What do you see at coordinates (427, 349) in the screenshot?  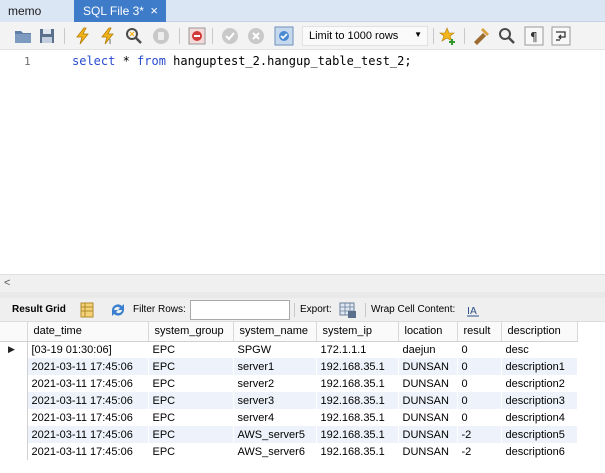 I see `cell-location: daejun` at bounding box center [427, 349].